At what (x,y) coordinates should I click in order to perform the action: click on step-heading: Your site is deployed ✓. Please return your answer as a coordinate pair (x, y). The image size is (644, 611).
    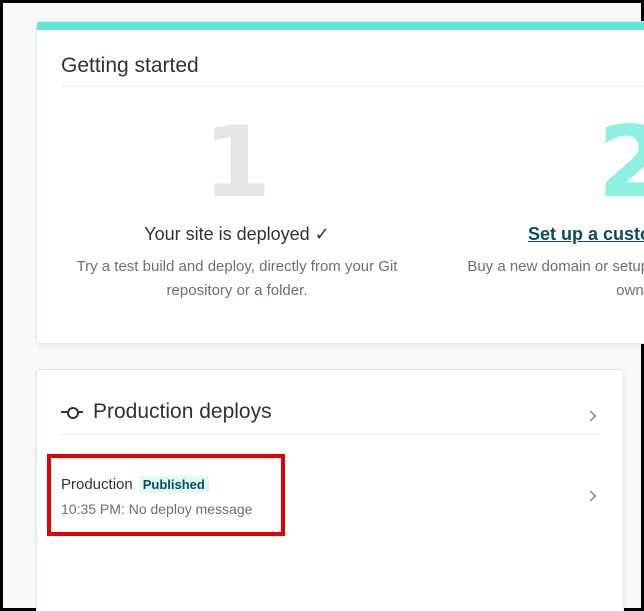
    Looking at the image, I should click on (237, 234).